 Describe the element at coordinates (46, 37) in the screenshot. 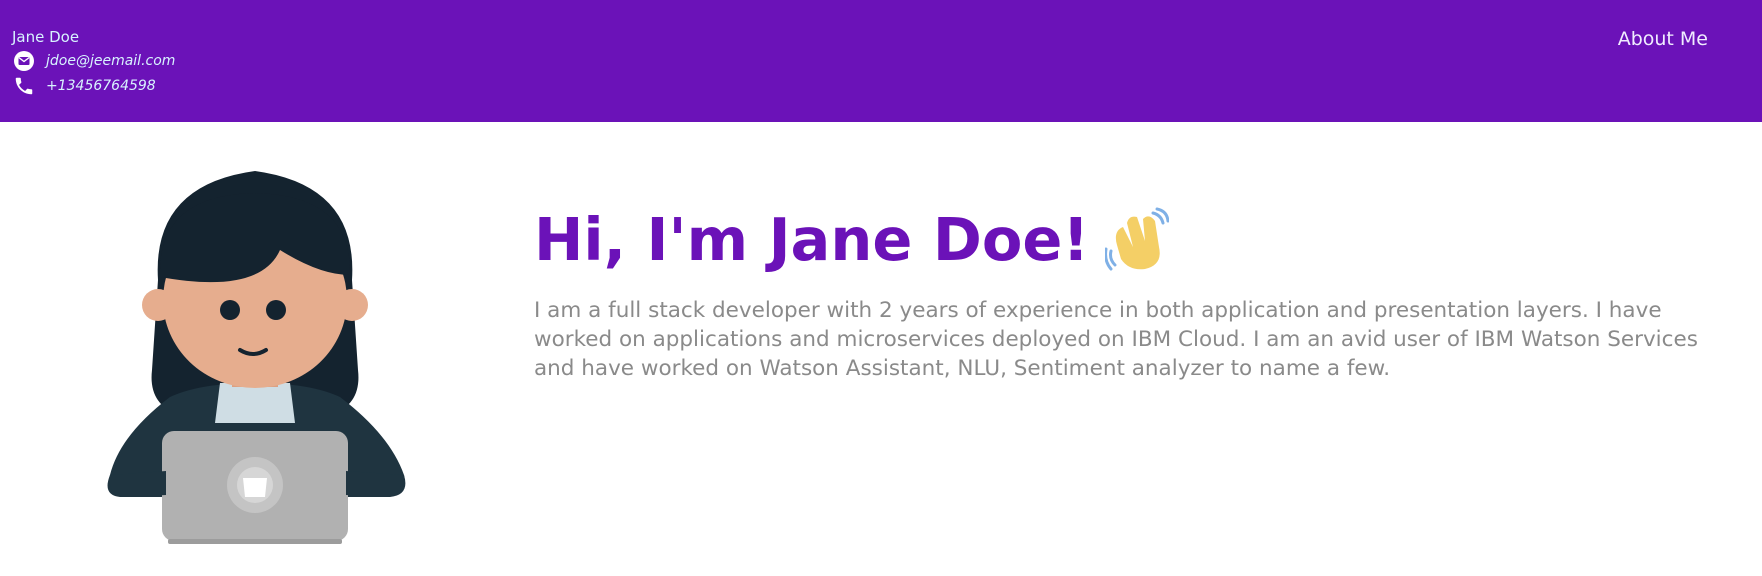

I see `contact-name: Jane Doe` at that location.